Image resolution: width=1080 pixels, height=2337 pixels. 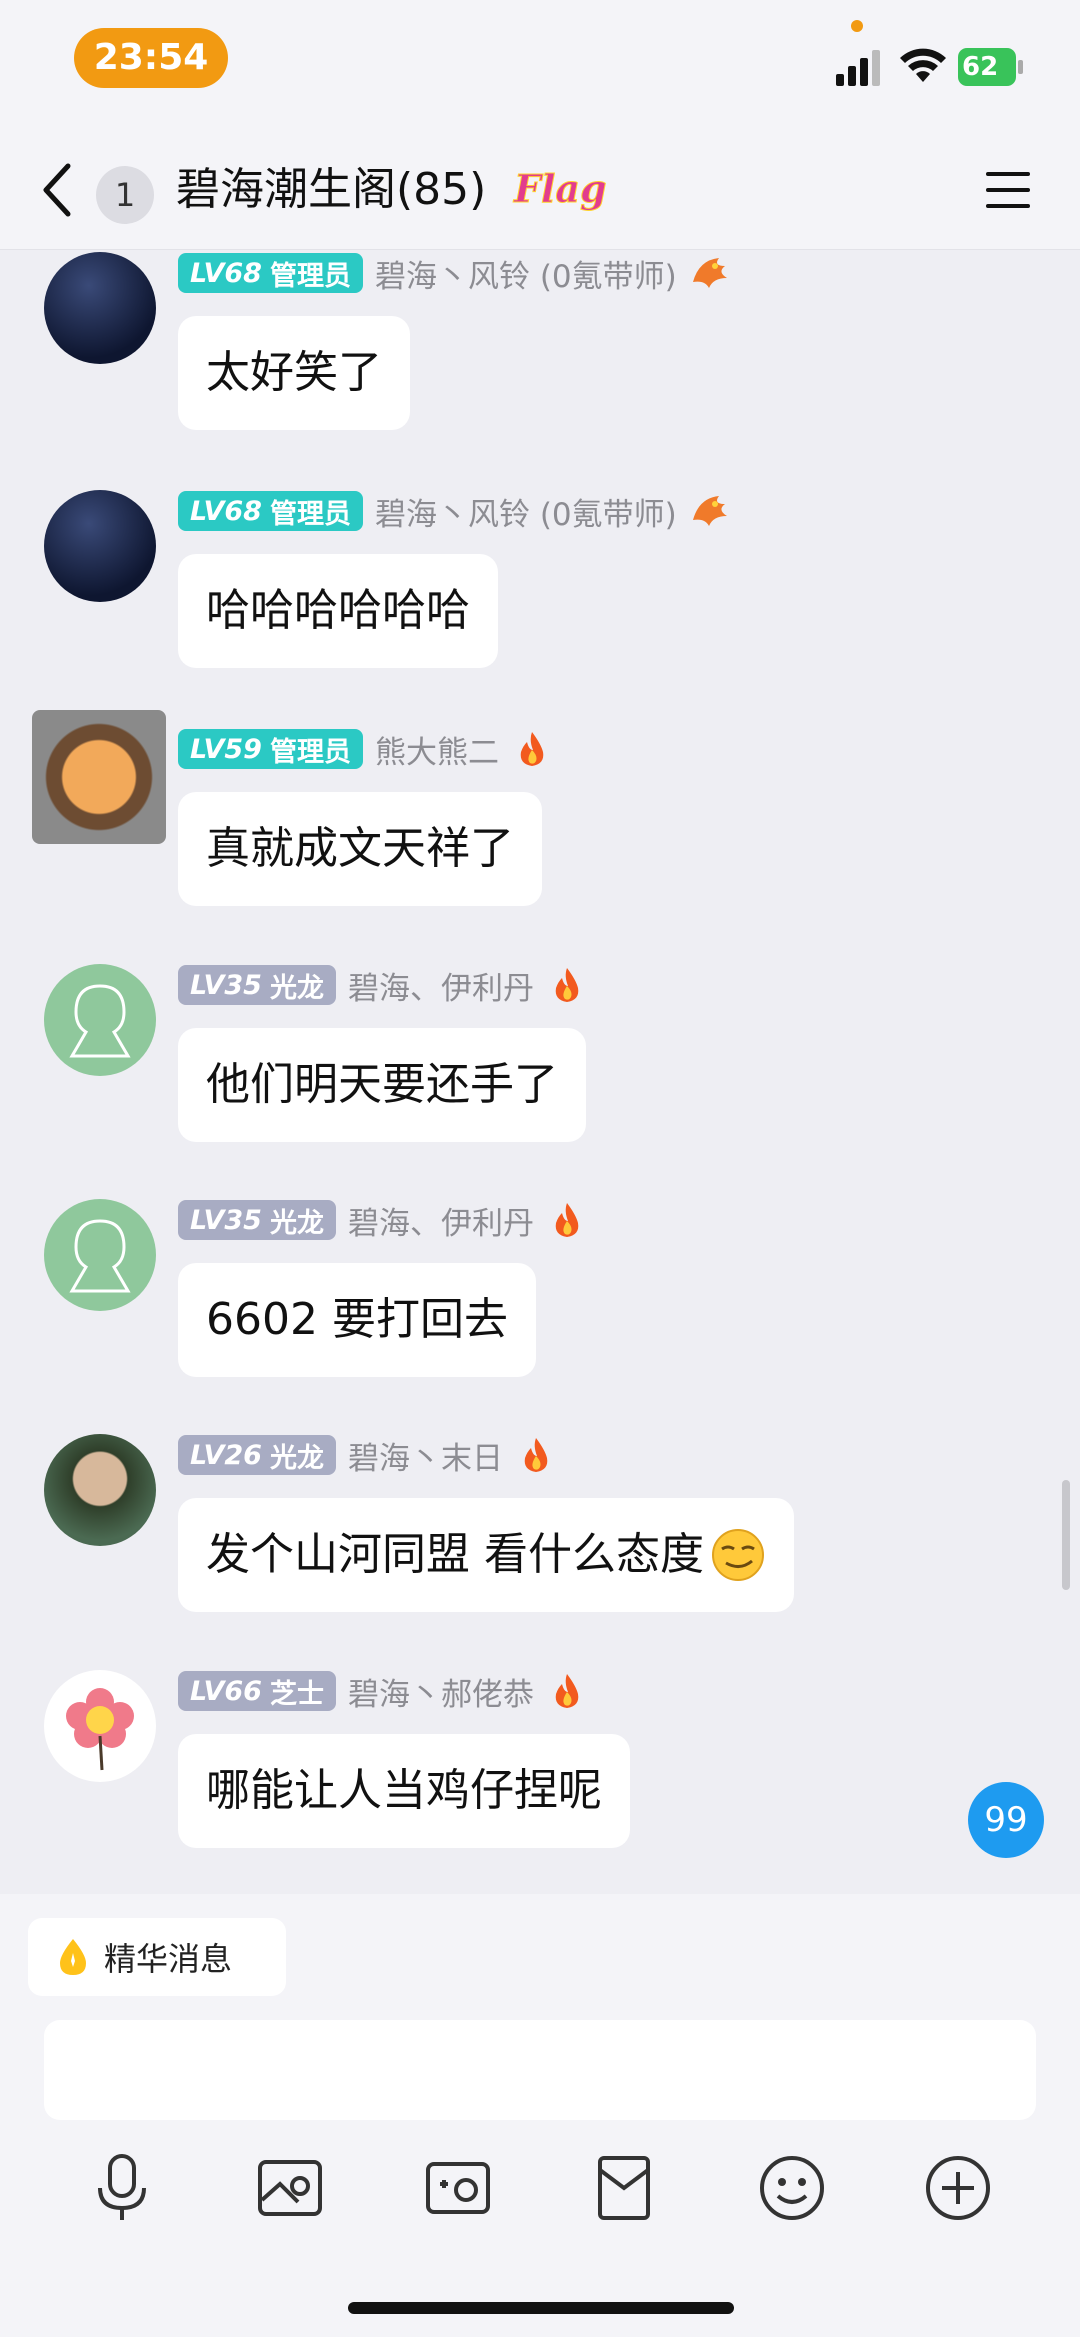 I want to click on privacy-indicator-dot, so click(x=857, y=26).